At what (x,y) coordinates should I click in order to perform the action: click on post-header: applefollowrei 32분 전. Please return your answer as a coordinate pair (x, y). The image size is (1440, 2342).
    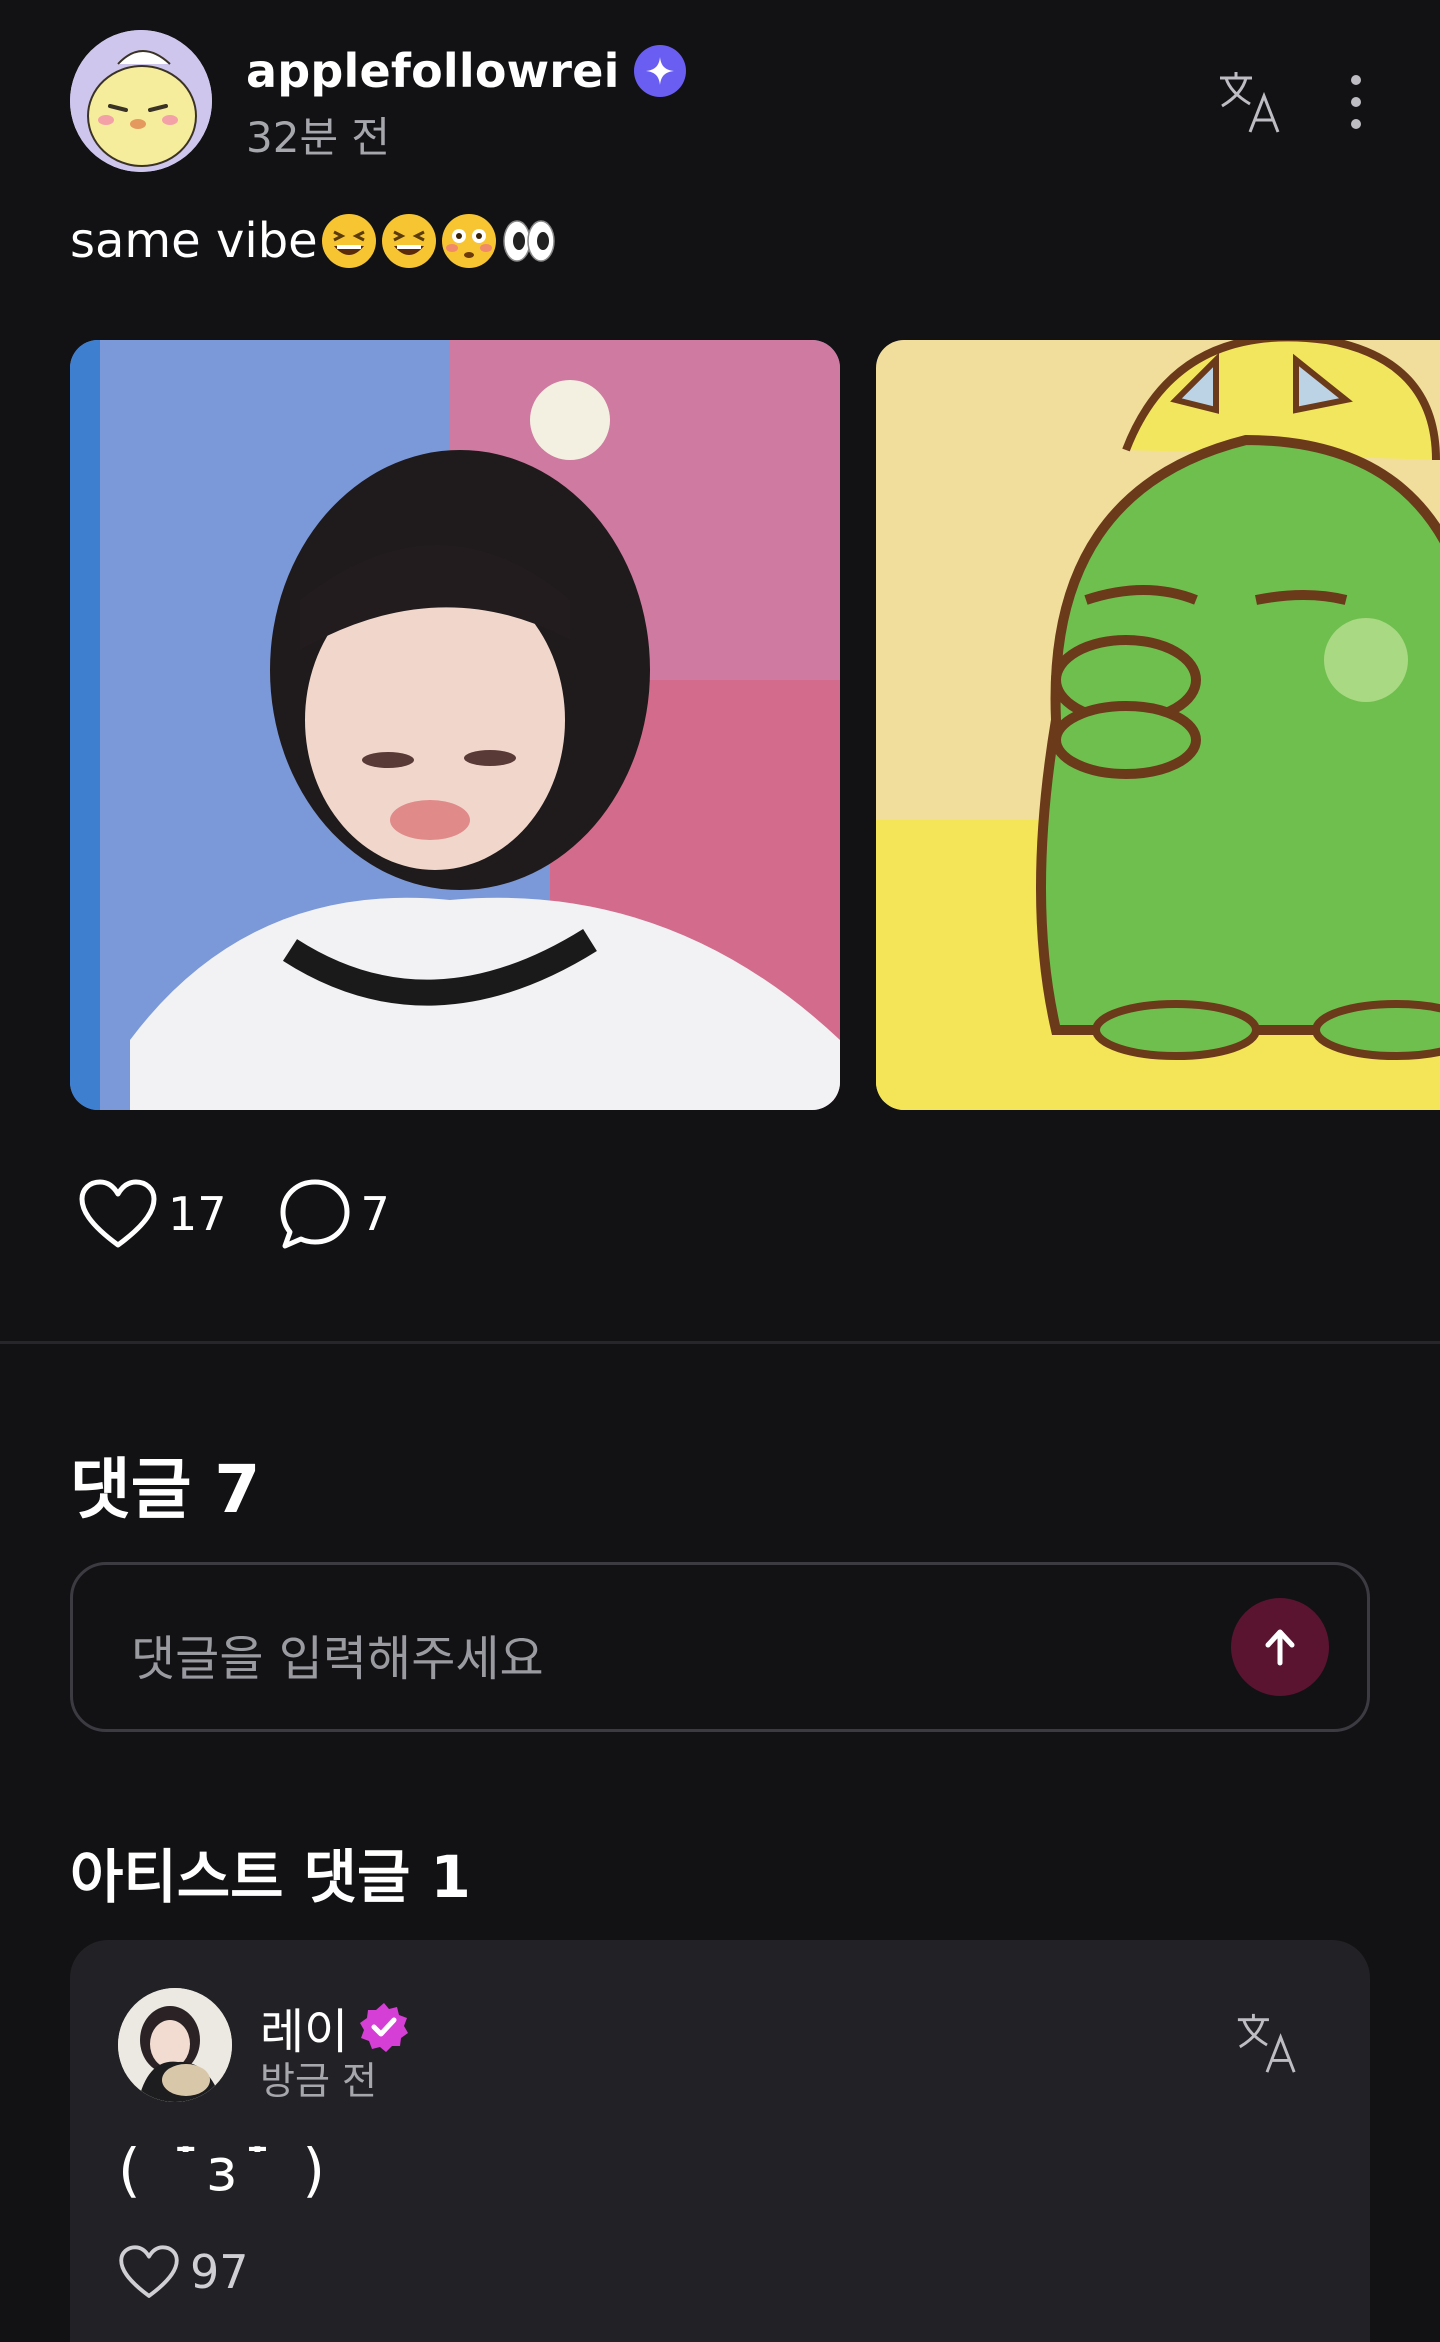
    Looking at the image, I should click on (720, 101).